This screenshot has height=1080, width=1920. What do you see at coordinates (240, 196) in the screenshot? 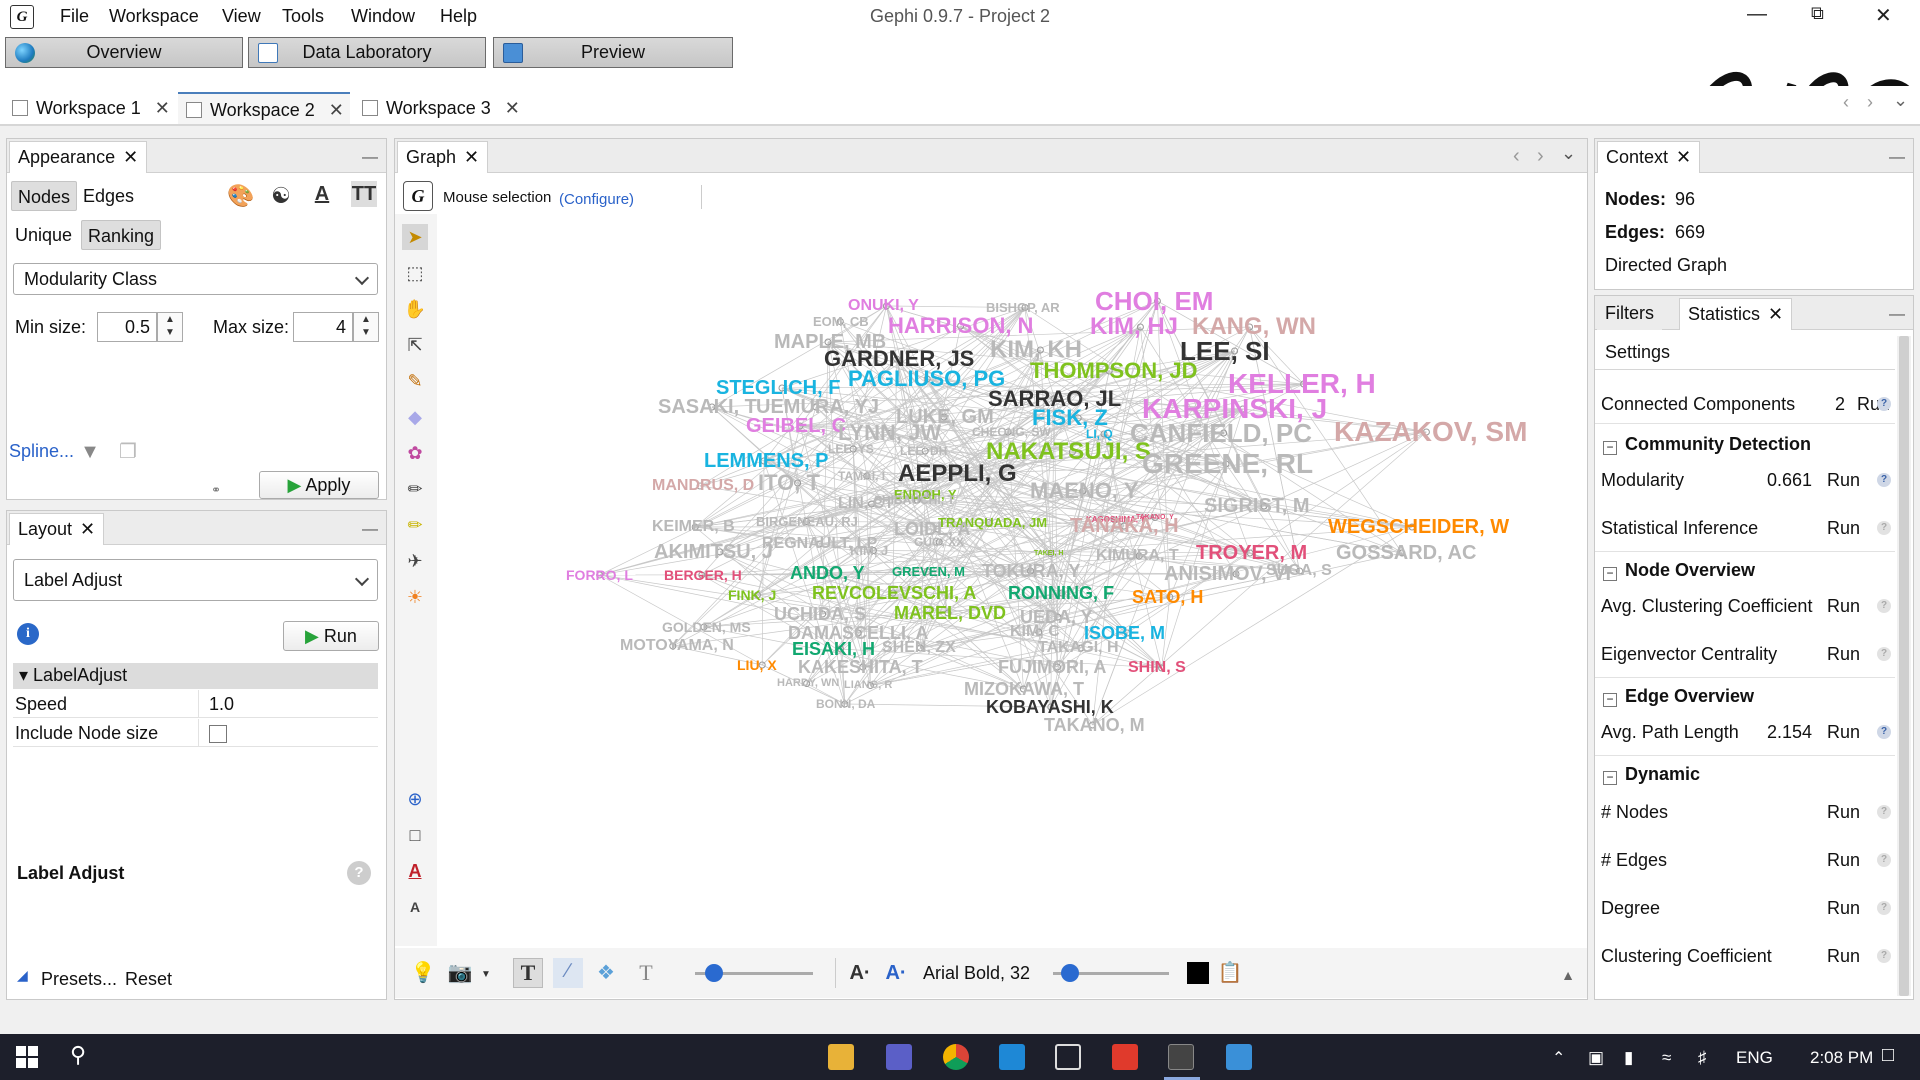
I see `color-palette-icon: 🎨` at bounding box center [240, 196].